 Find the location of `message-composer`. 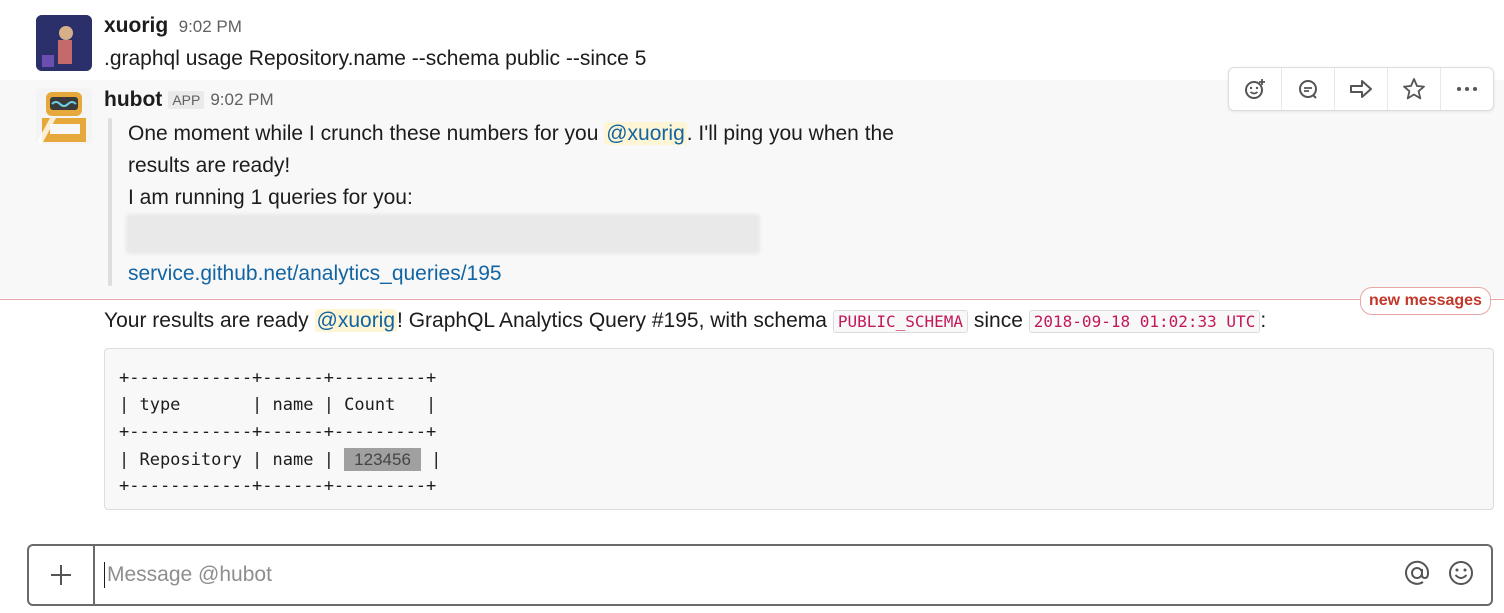

message-composer is located at coordinates (760, 575).